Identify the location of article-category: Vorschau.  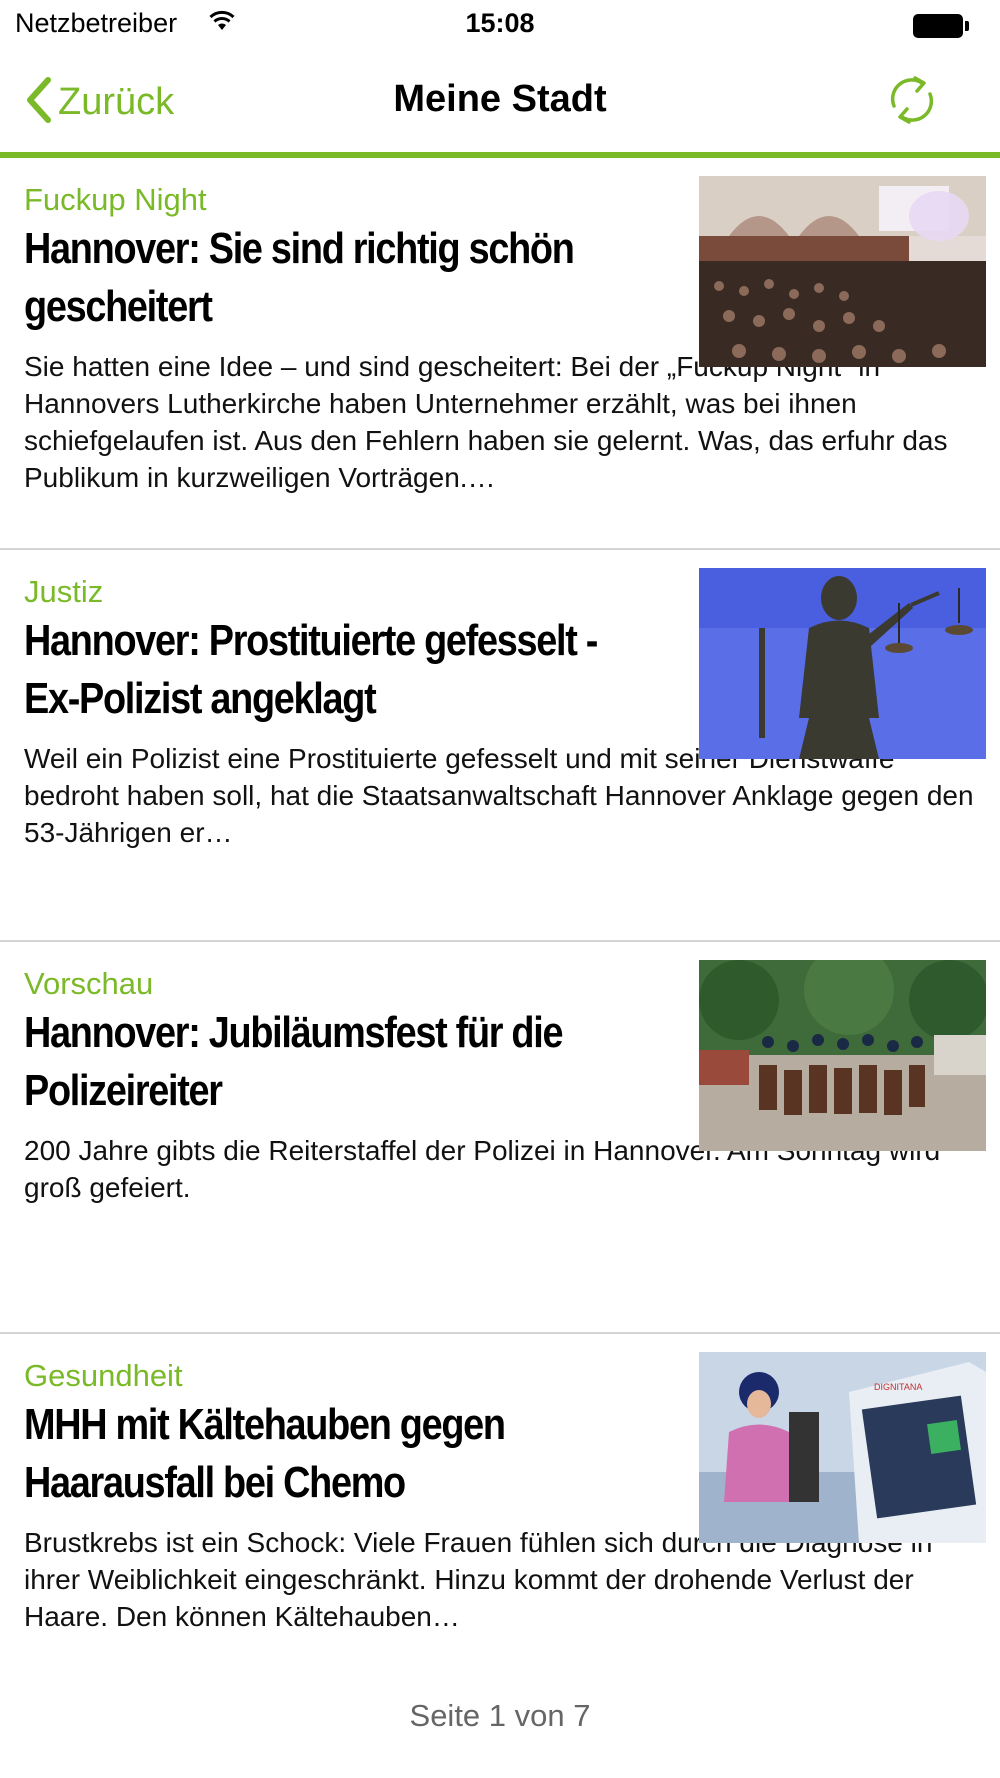
(89, 983).